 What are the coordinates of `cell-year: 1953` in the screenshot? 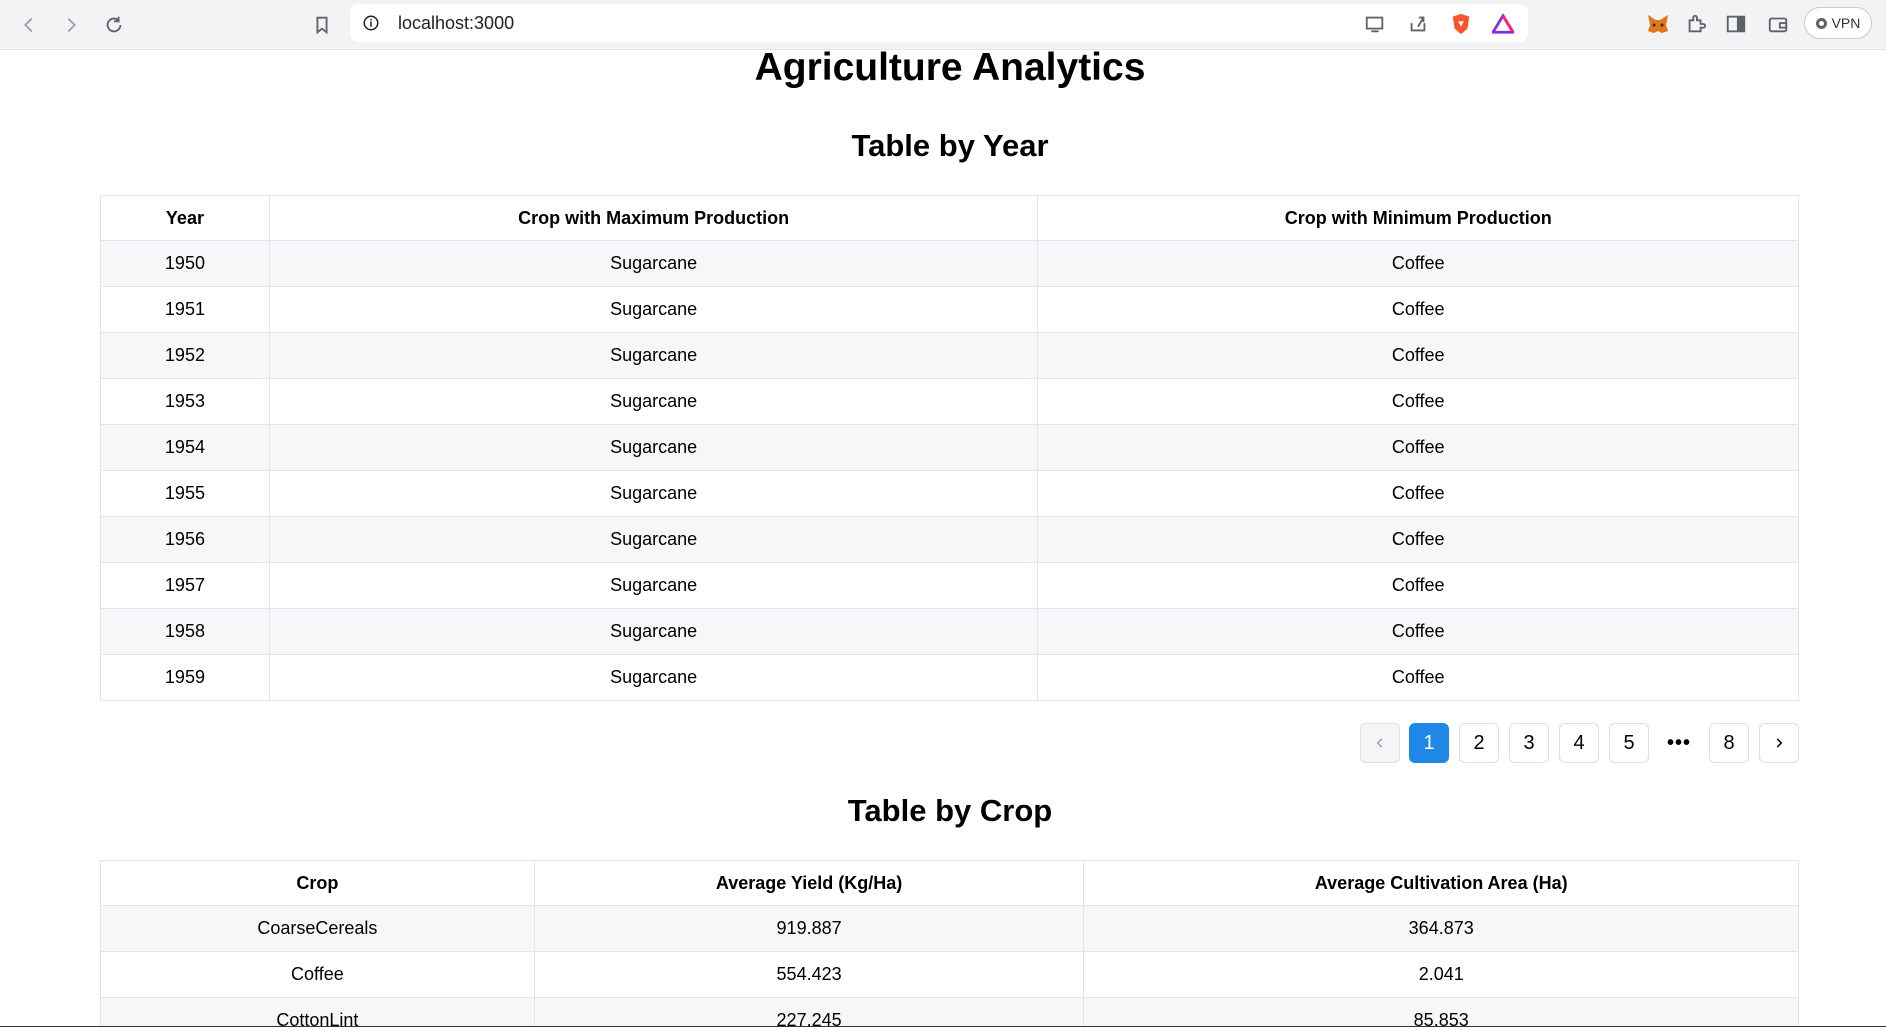 It's located at (185, 401).